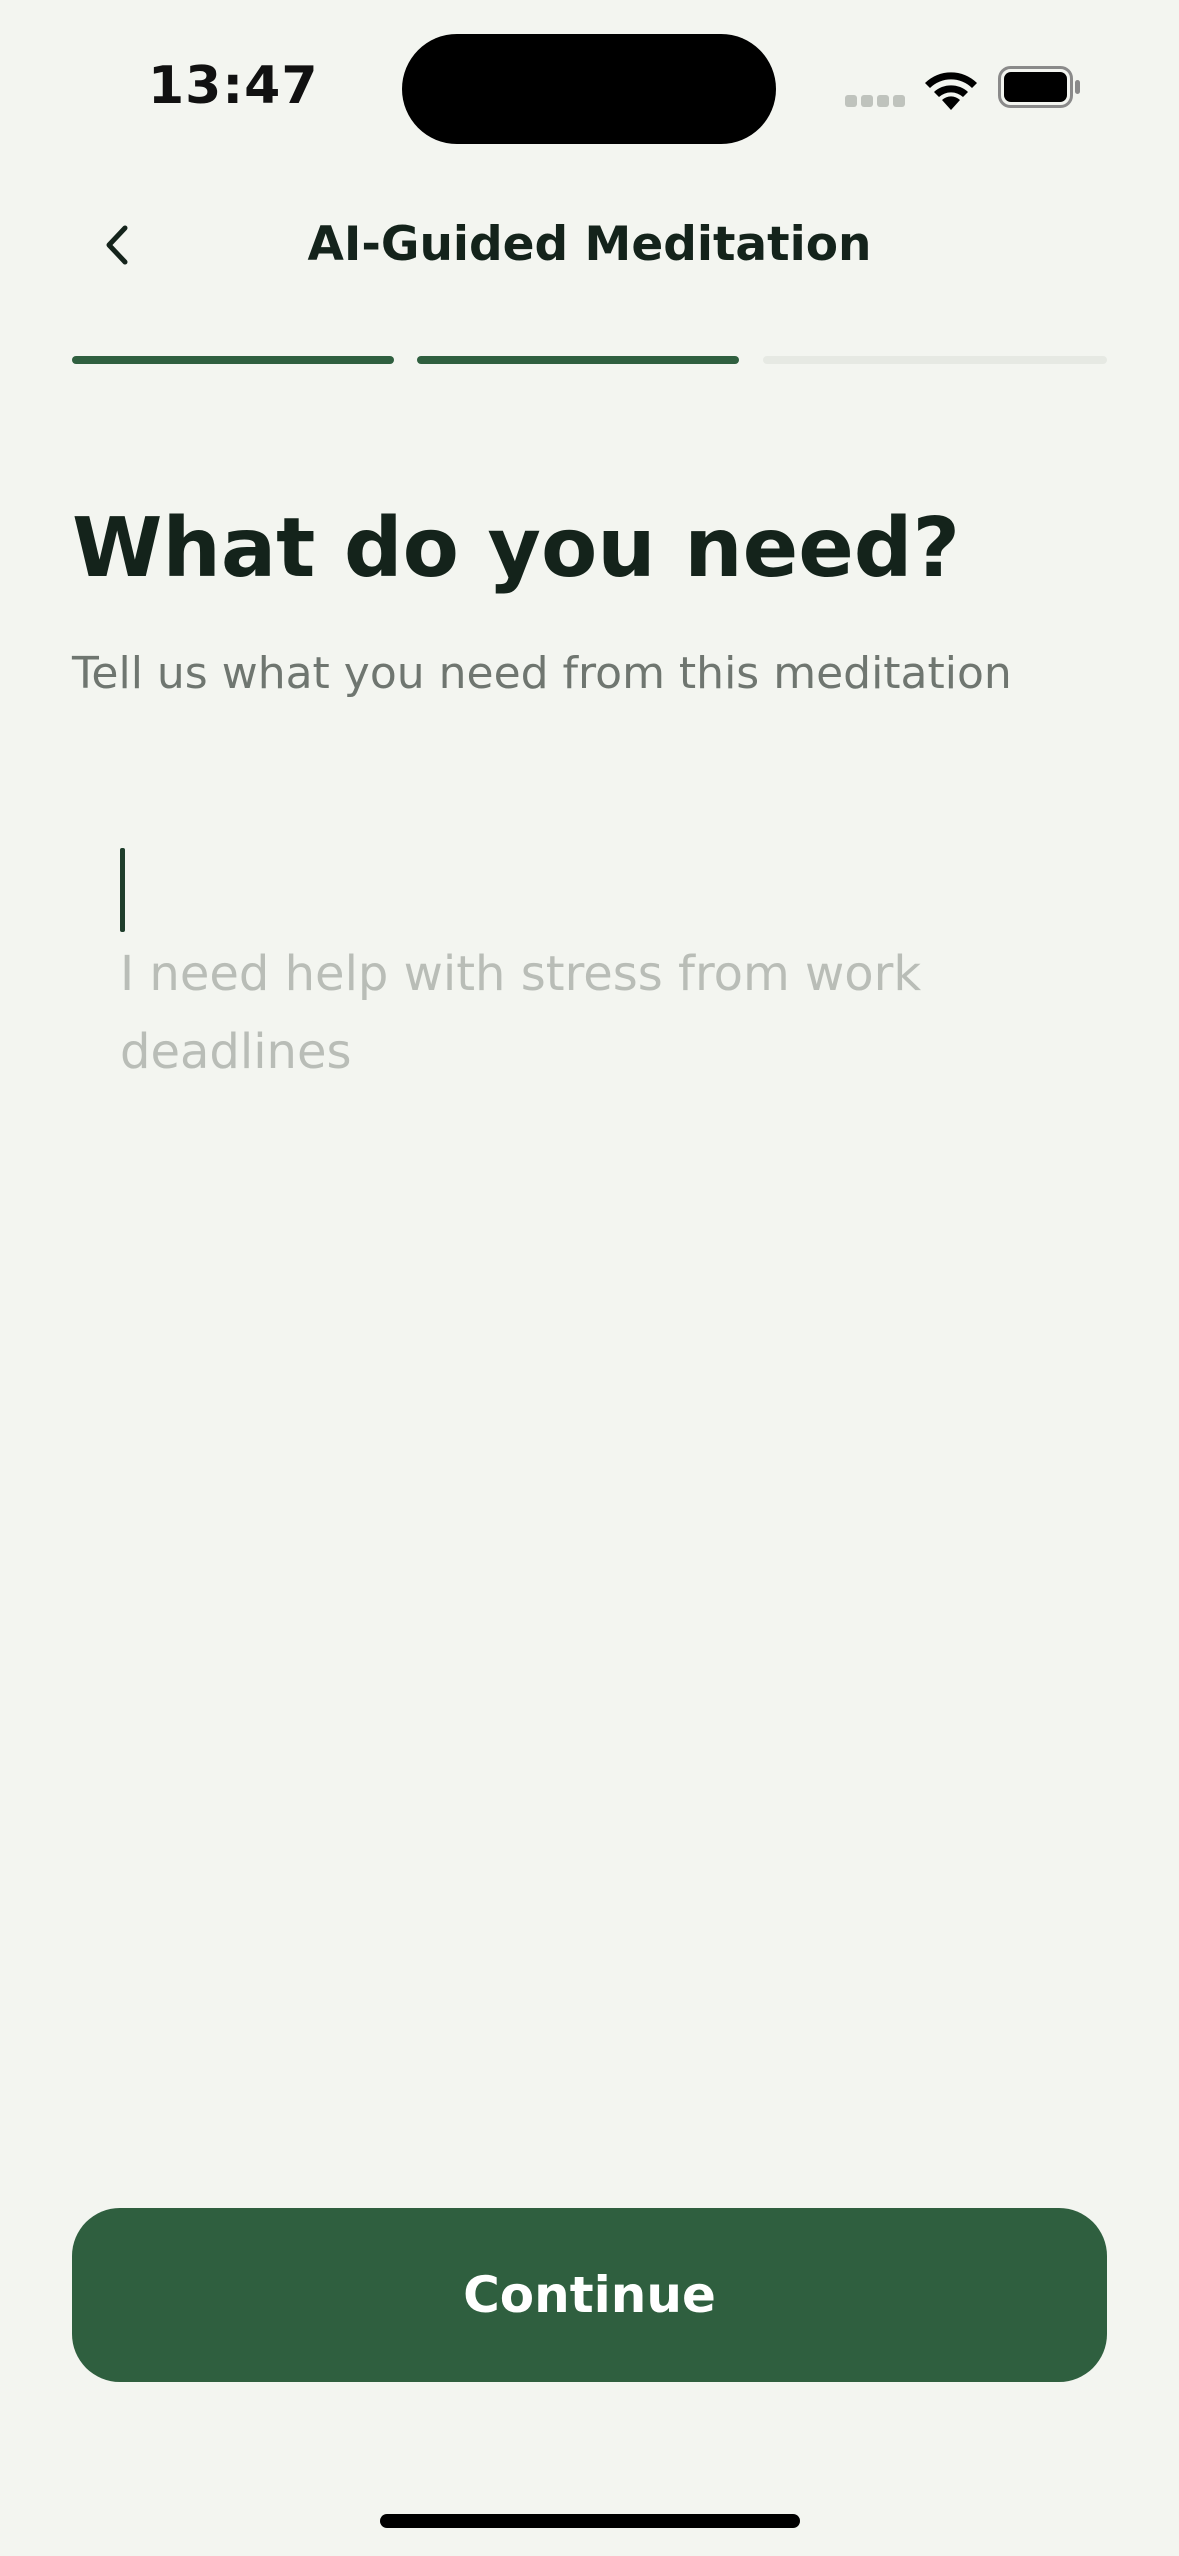 The height and width of the screenshot is (2556, 1179). What do you see at coordinates (233, 86) in the screenshot?
I see `status-time: 13:47` at bounding box center [233, 86].